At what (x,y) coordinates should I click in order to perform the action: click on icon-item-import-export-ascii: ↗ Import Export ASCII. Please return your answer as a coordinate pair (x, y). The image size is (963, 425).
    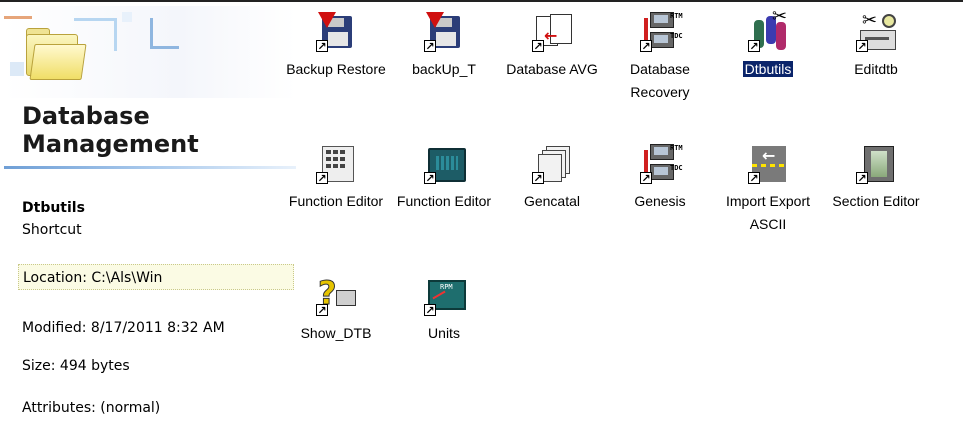
    Looking at the image, I should click on (768, 190).